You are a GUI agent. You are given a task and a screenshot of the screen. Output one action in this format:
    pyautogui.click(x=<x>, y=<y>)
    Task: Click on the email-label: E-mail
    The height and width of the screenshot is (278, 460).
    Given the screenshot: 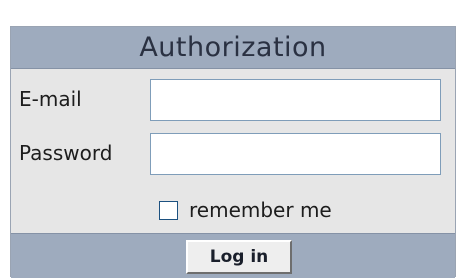 What is the action you would take?
    pyautogui.click(x=50, y=99)
    